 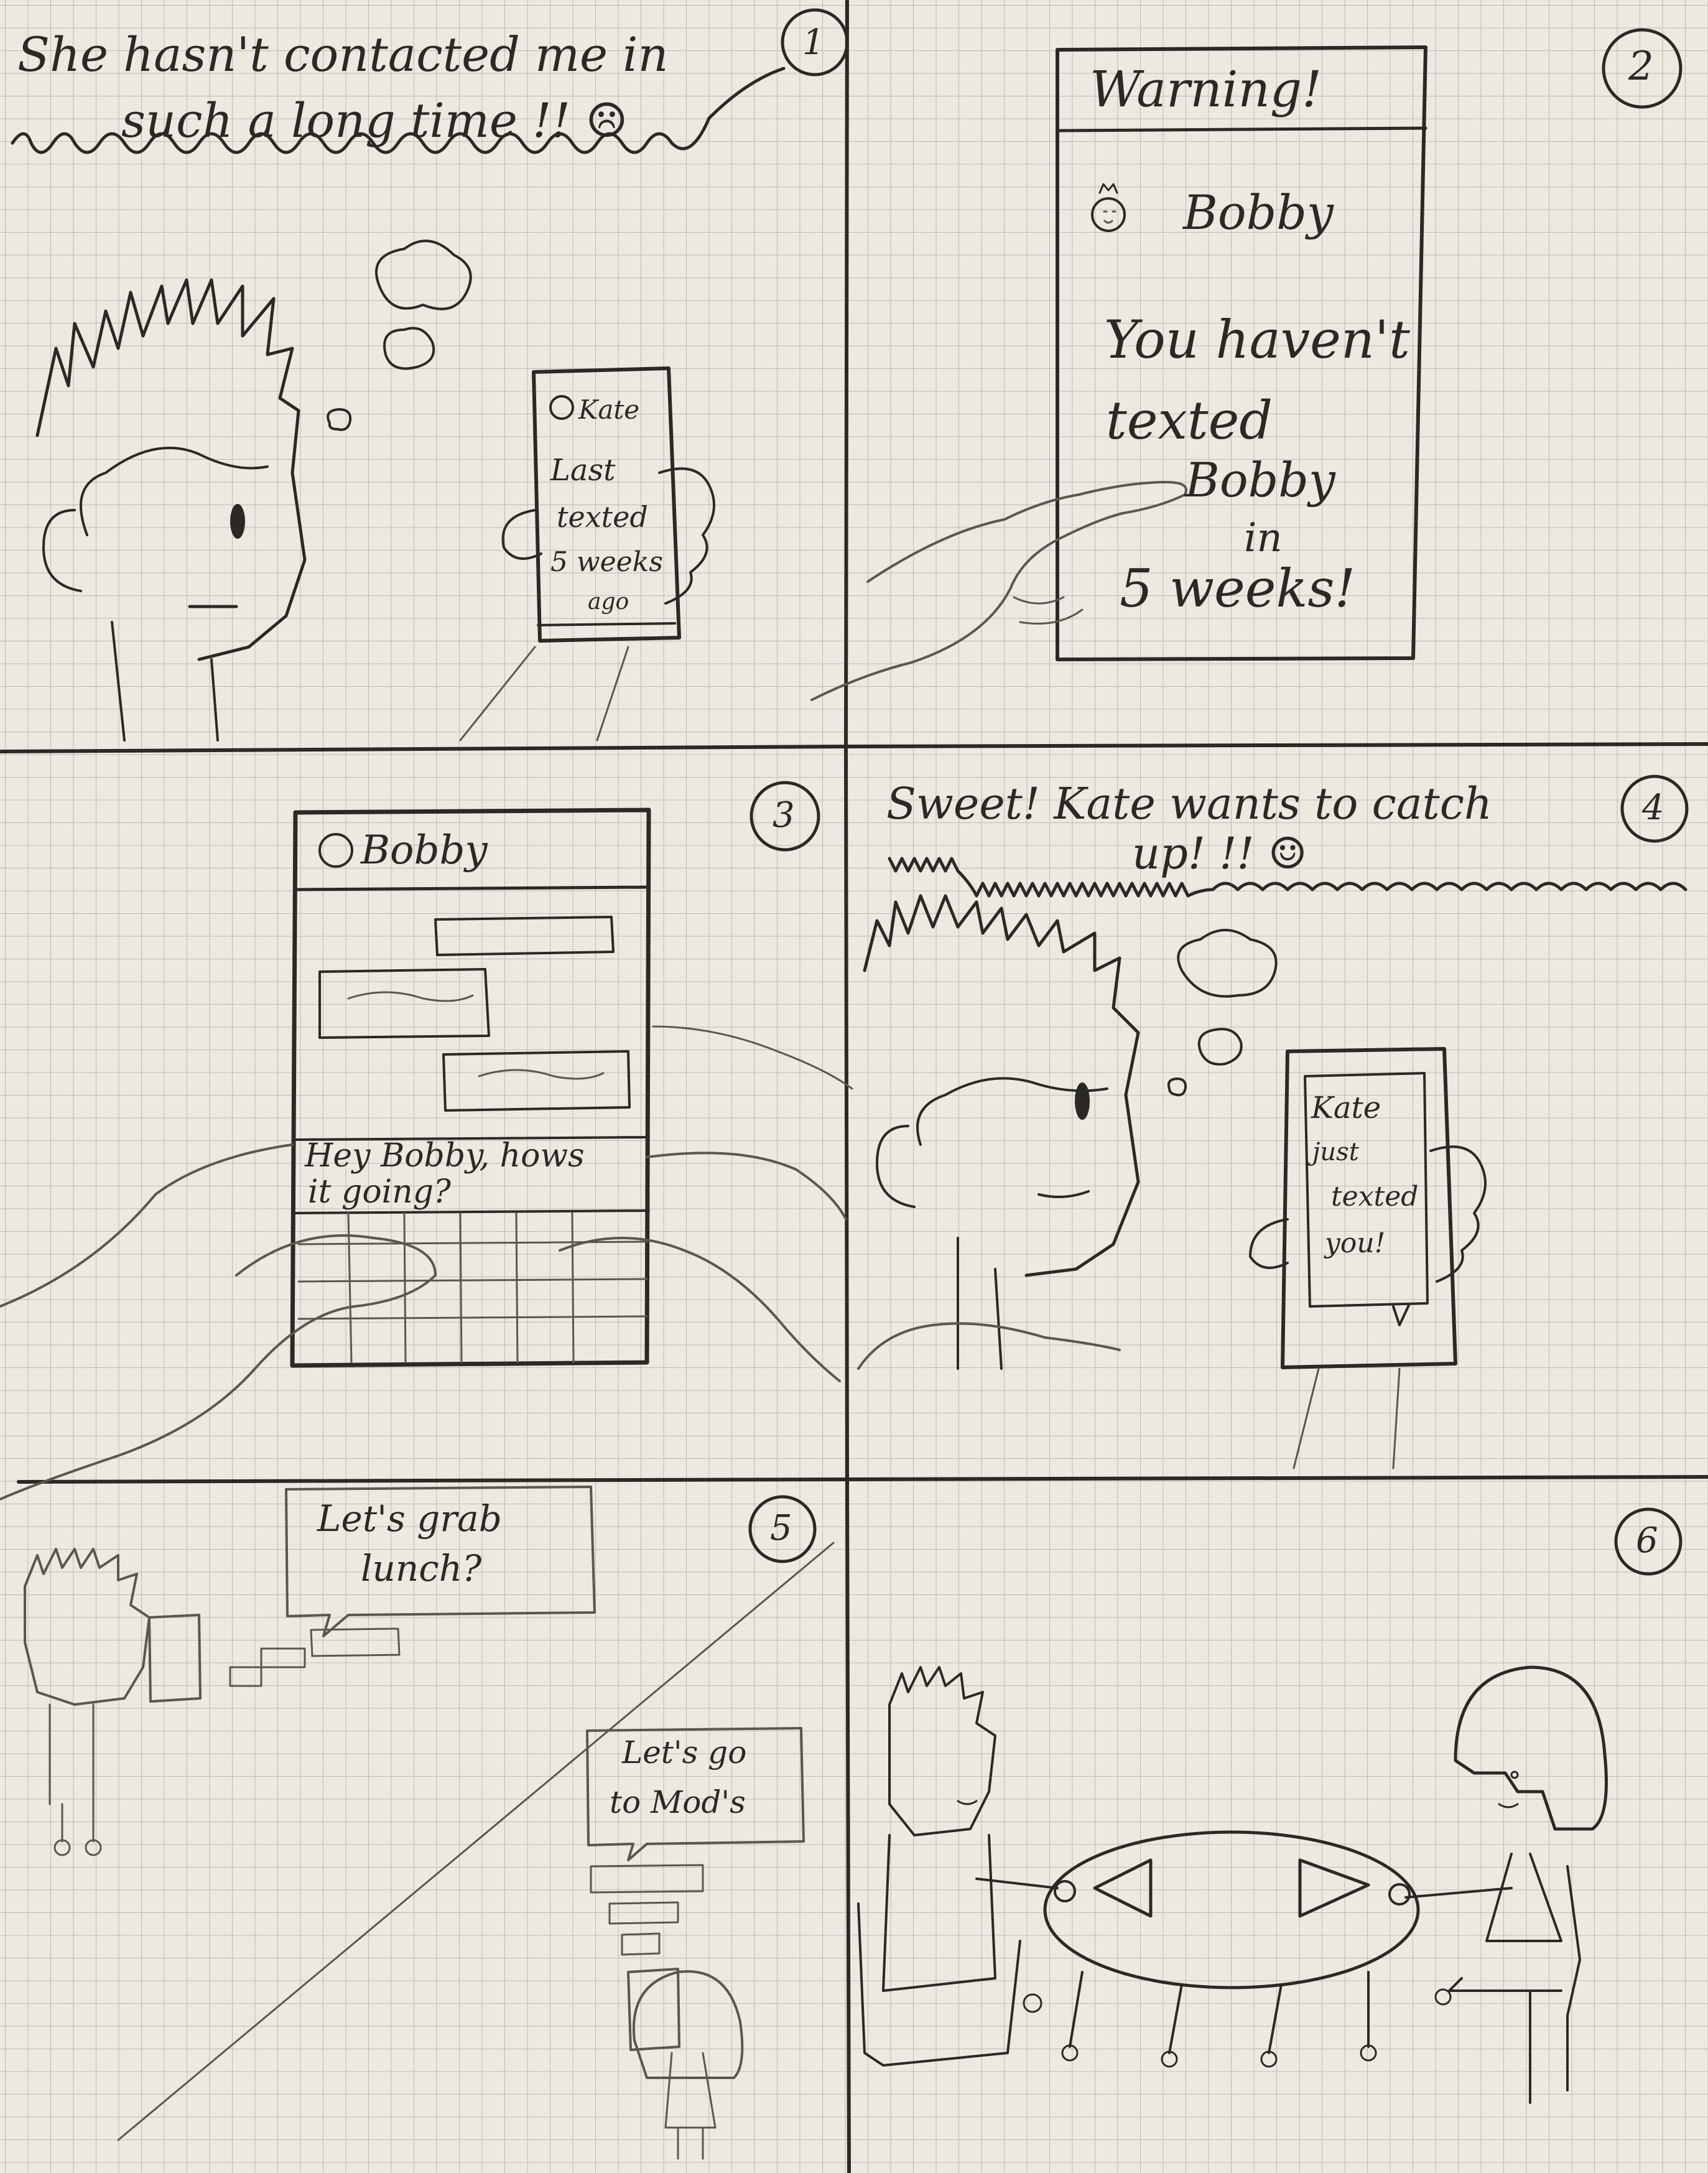 What do you see at coordinates (781, 1528) in the screenshot?
I see `panel-number-5: 5` at bounding box center [781, 1528].